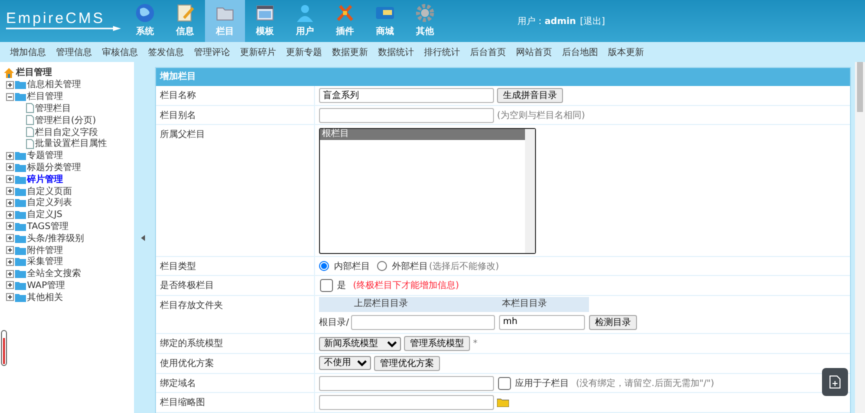 This screenshot has width=865, height=413. What do you see at coordinates (182, 403) in the screenshot?
I see `field-label: 栏目缩略图` at bounding box center [182, 403].